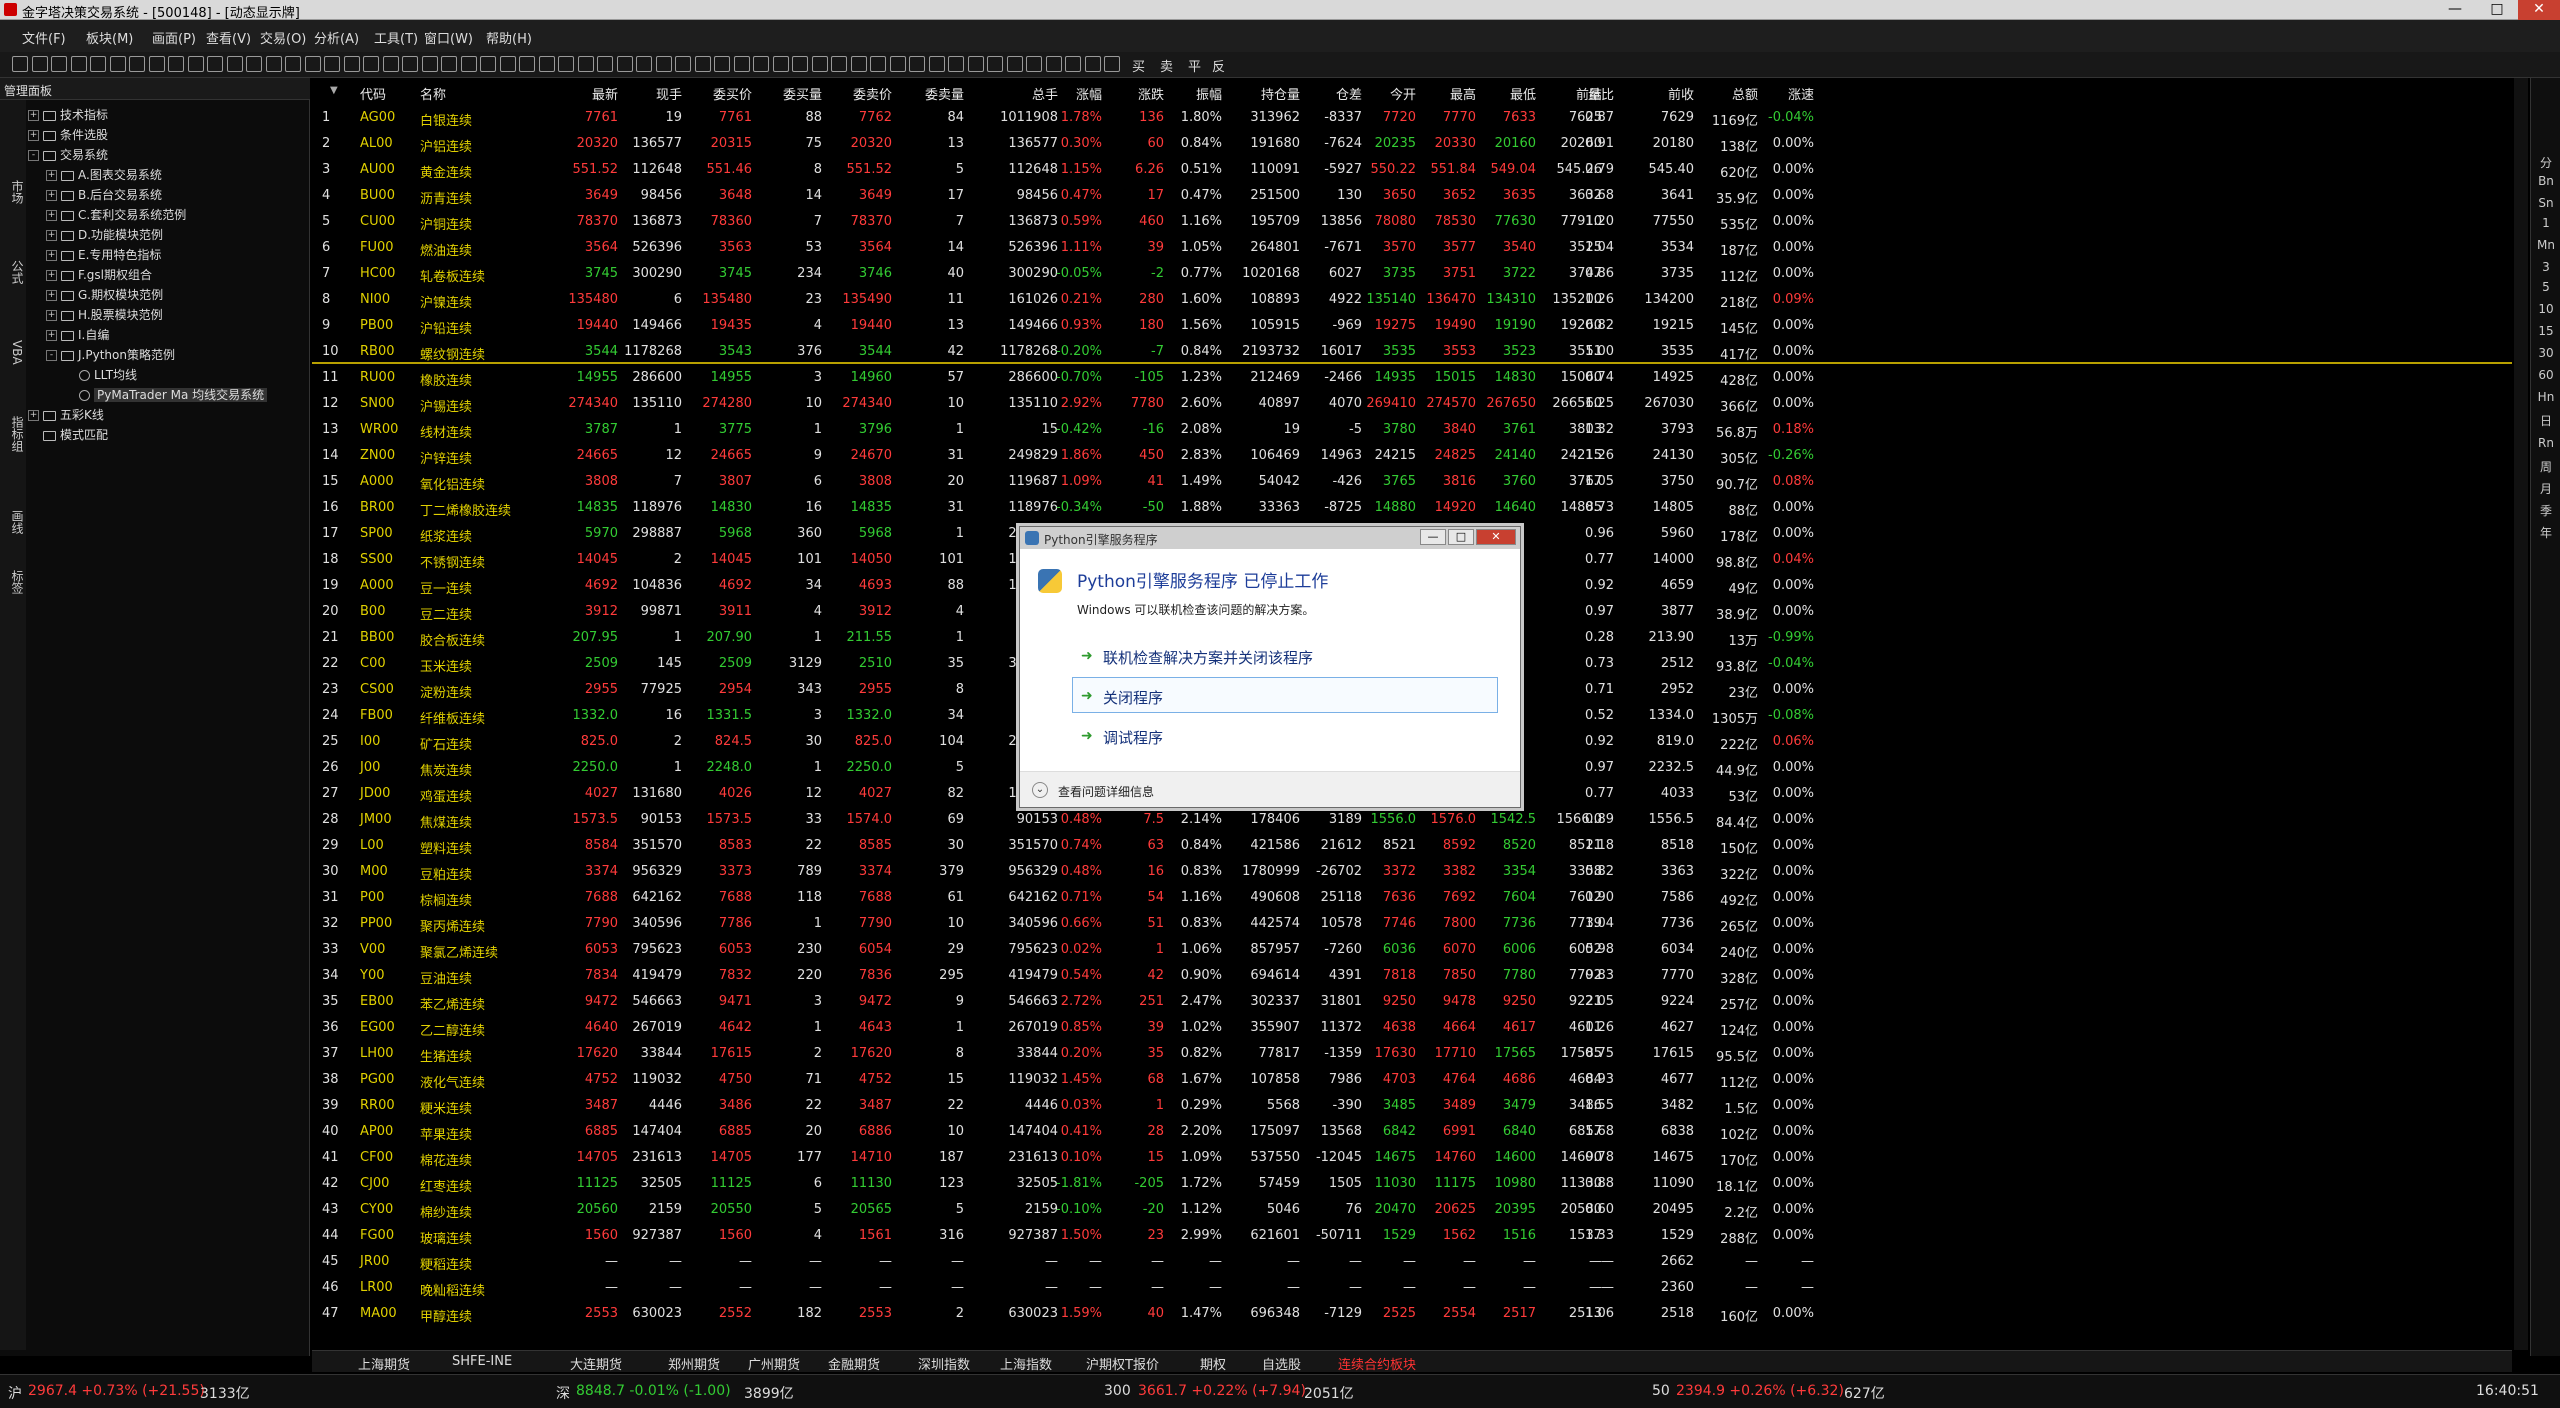 This screenshot has height=1408, width=2560. I want to click on trade-button: 平, so click(1194, 65).